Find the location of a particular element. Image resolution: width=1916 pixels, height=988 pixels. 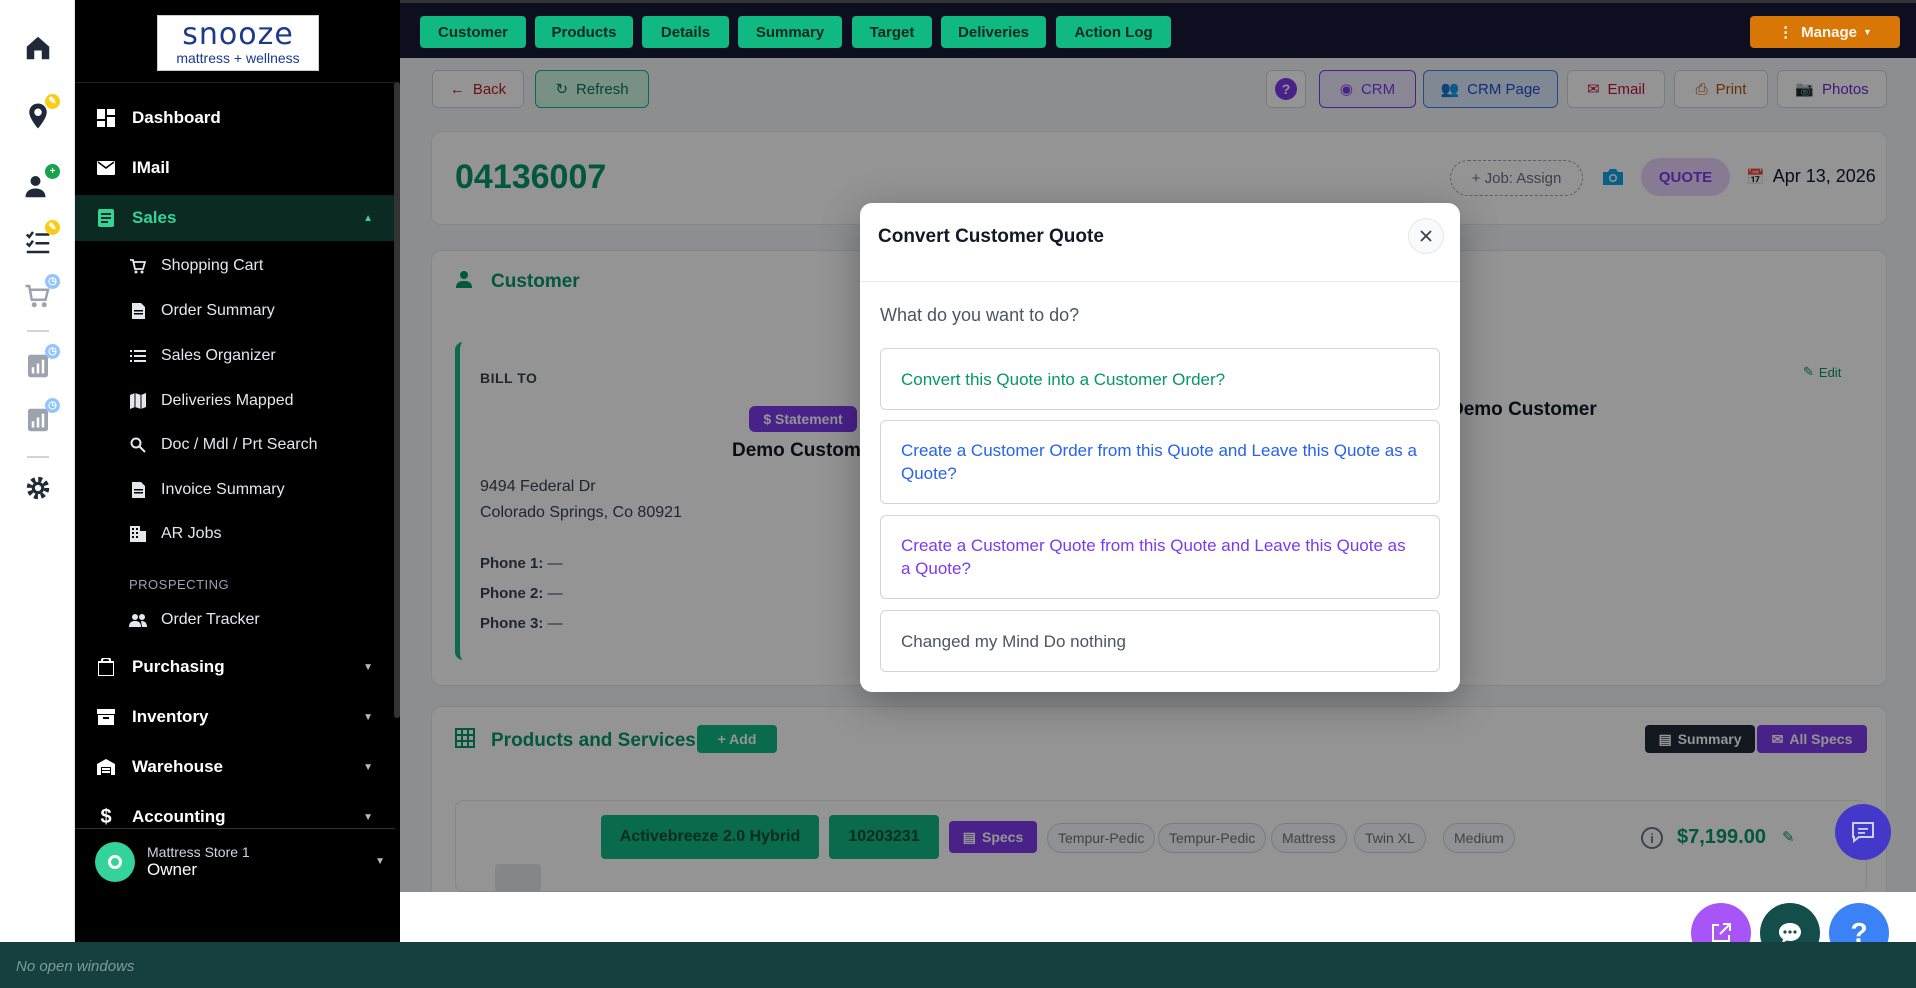

sidebar-sub-sales-organizer: Sales Organizer is located at coordinates (235, 356).